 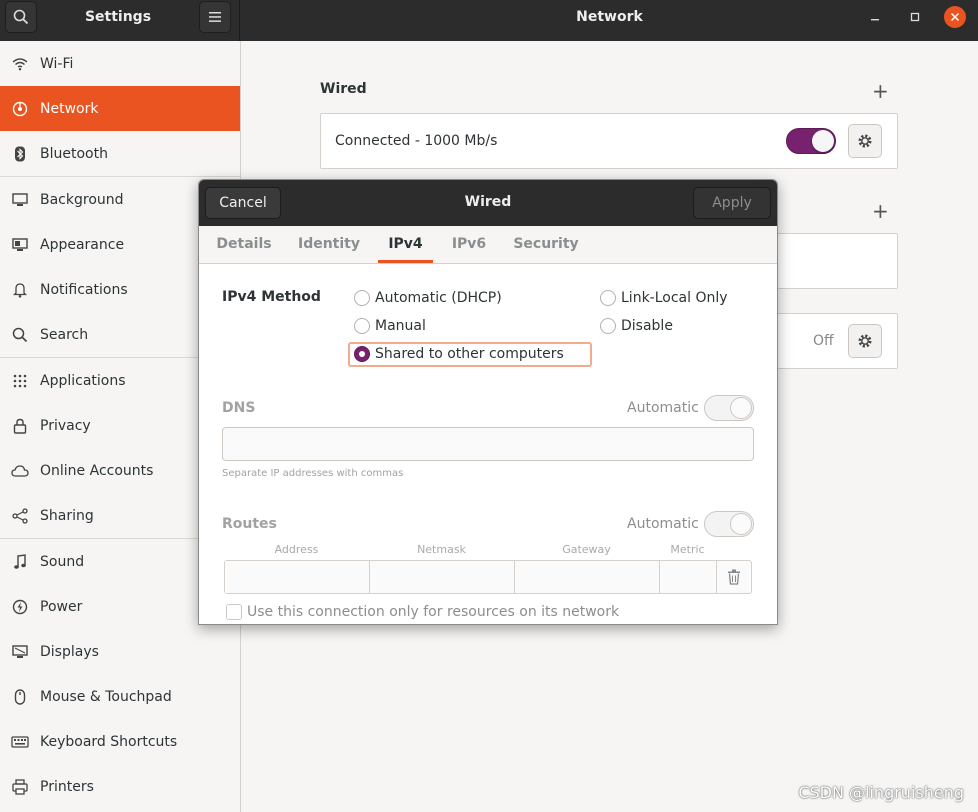 I want to click on dialog-tabs: Details Identity IPv4 IPv6 Security, so click(x=488, y=245).